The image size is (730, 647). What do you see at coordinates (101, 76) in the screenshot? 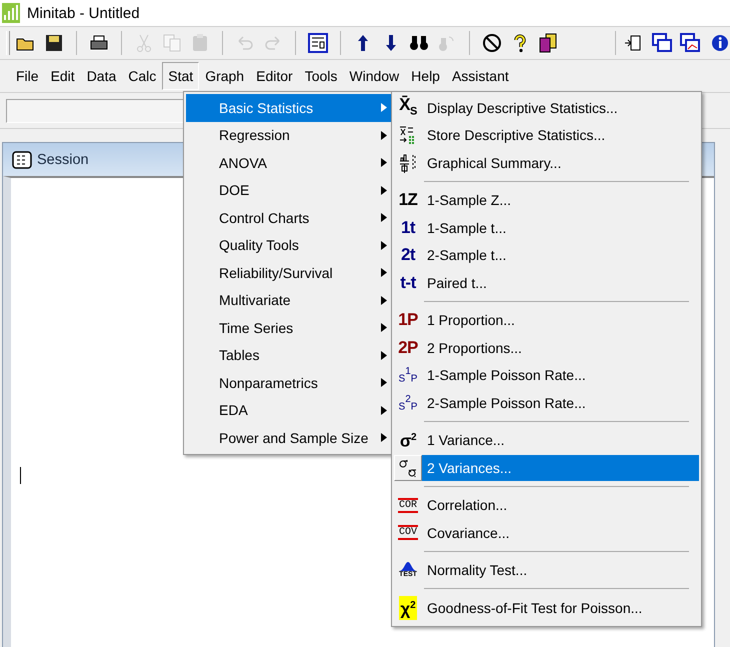
I see `menu-item: Data` at bounding box center [101, 76].